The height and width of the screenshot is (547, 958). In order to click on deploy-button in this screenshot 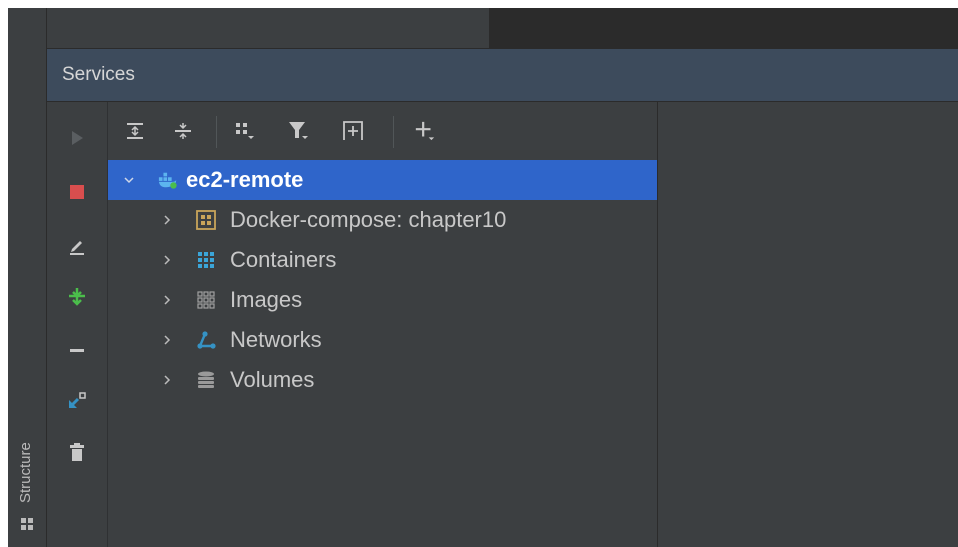, I will do `click(77, 296)`.